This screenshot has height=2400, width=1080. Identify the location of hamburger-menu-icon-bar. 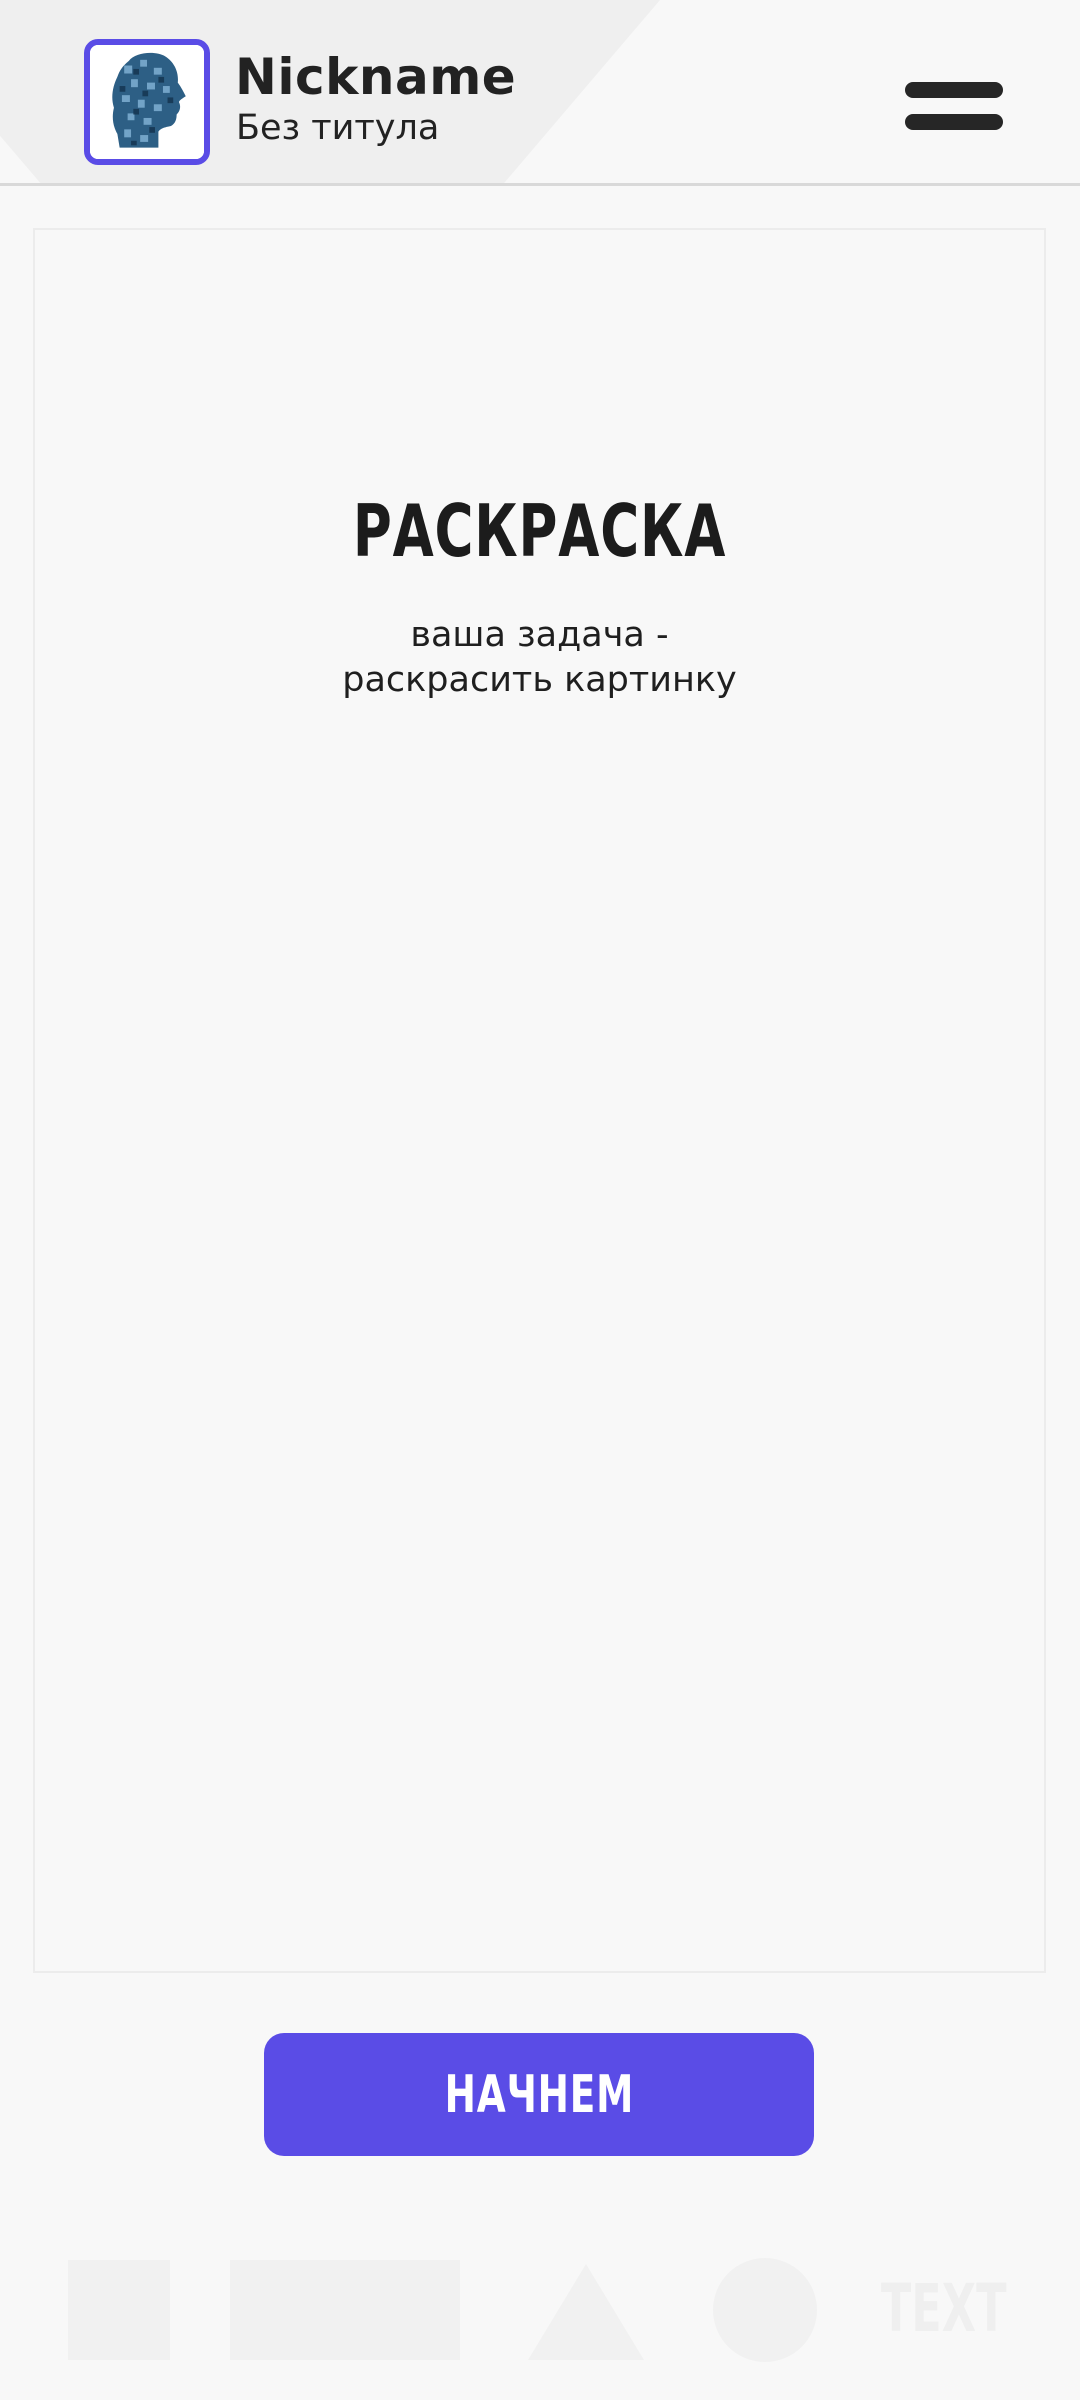
(954, 122).